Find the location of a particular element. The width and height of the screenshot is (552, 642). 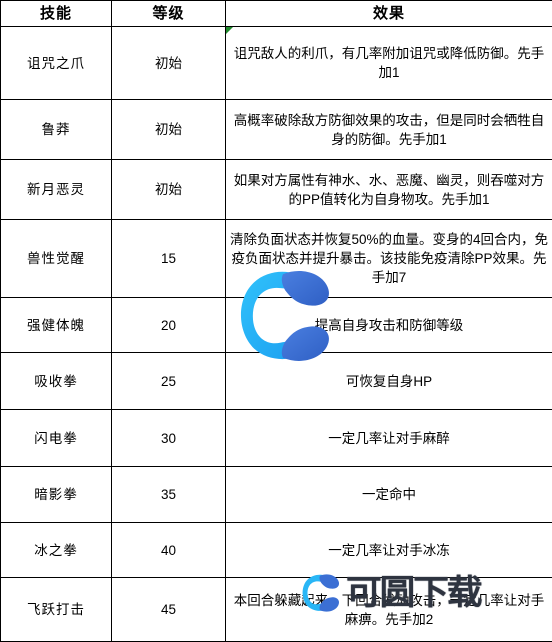

skill-name-cell: 鲁莽 is located at coordinates (56, 130).